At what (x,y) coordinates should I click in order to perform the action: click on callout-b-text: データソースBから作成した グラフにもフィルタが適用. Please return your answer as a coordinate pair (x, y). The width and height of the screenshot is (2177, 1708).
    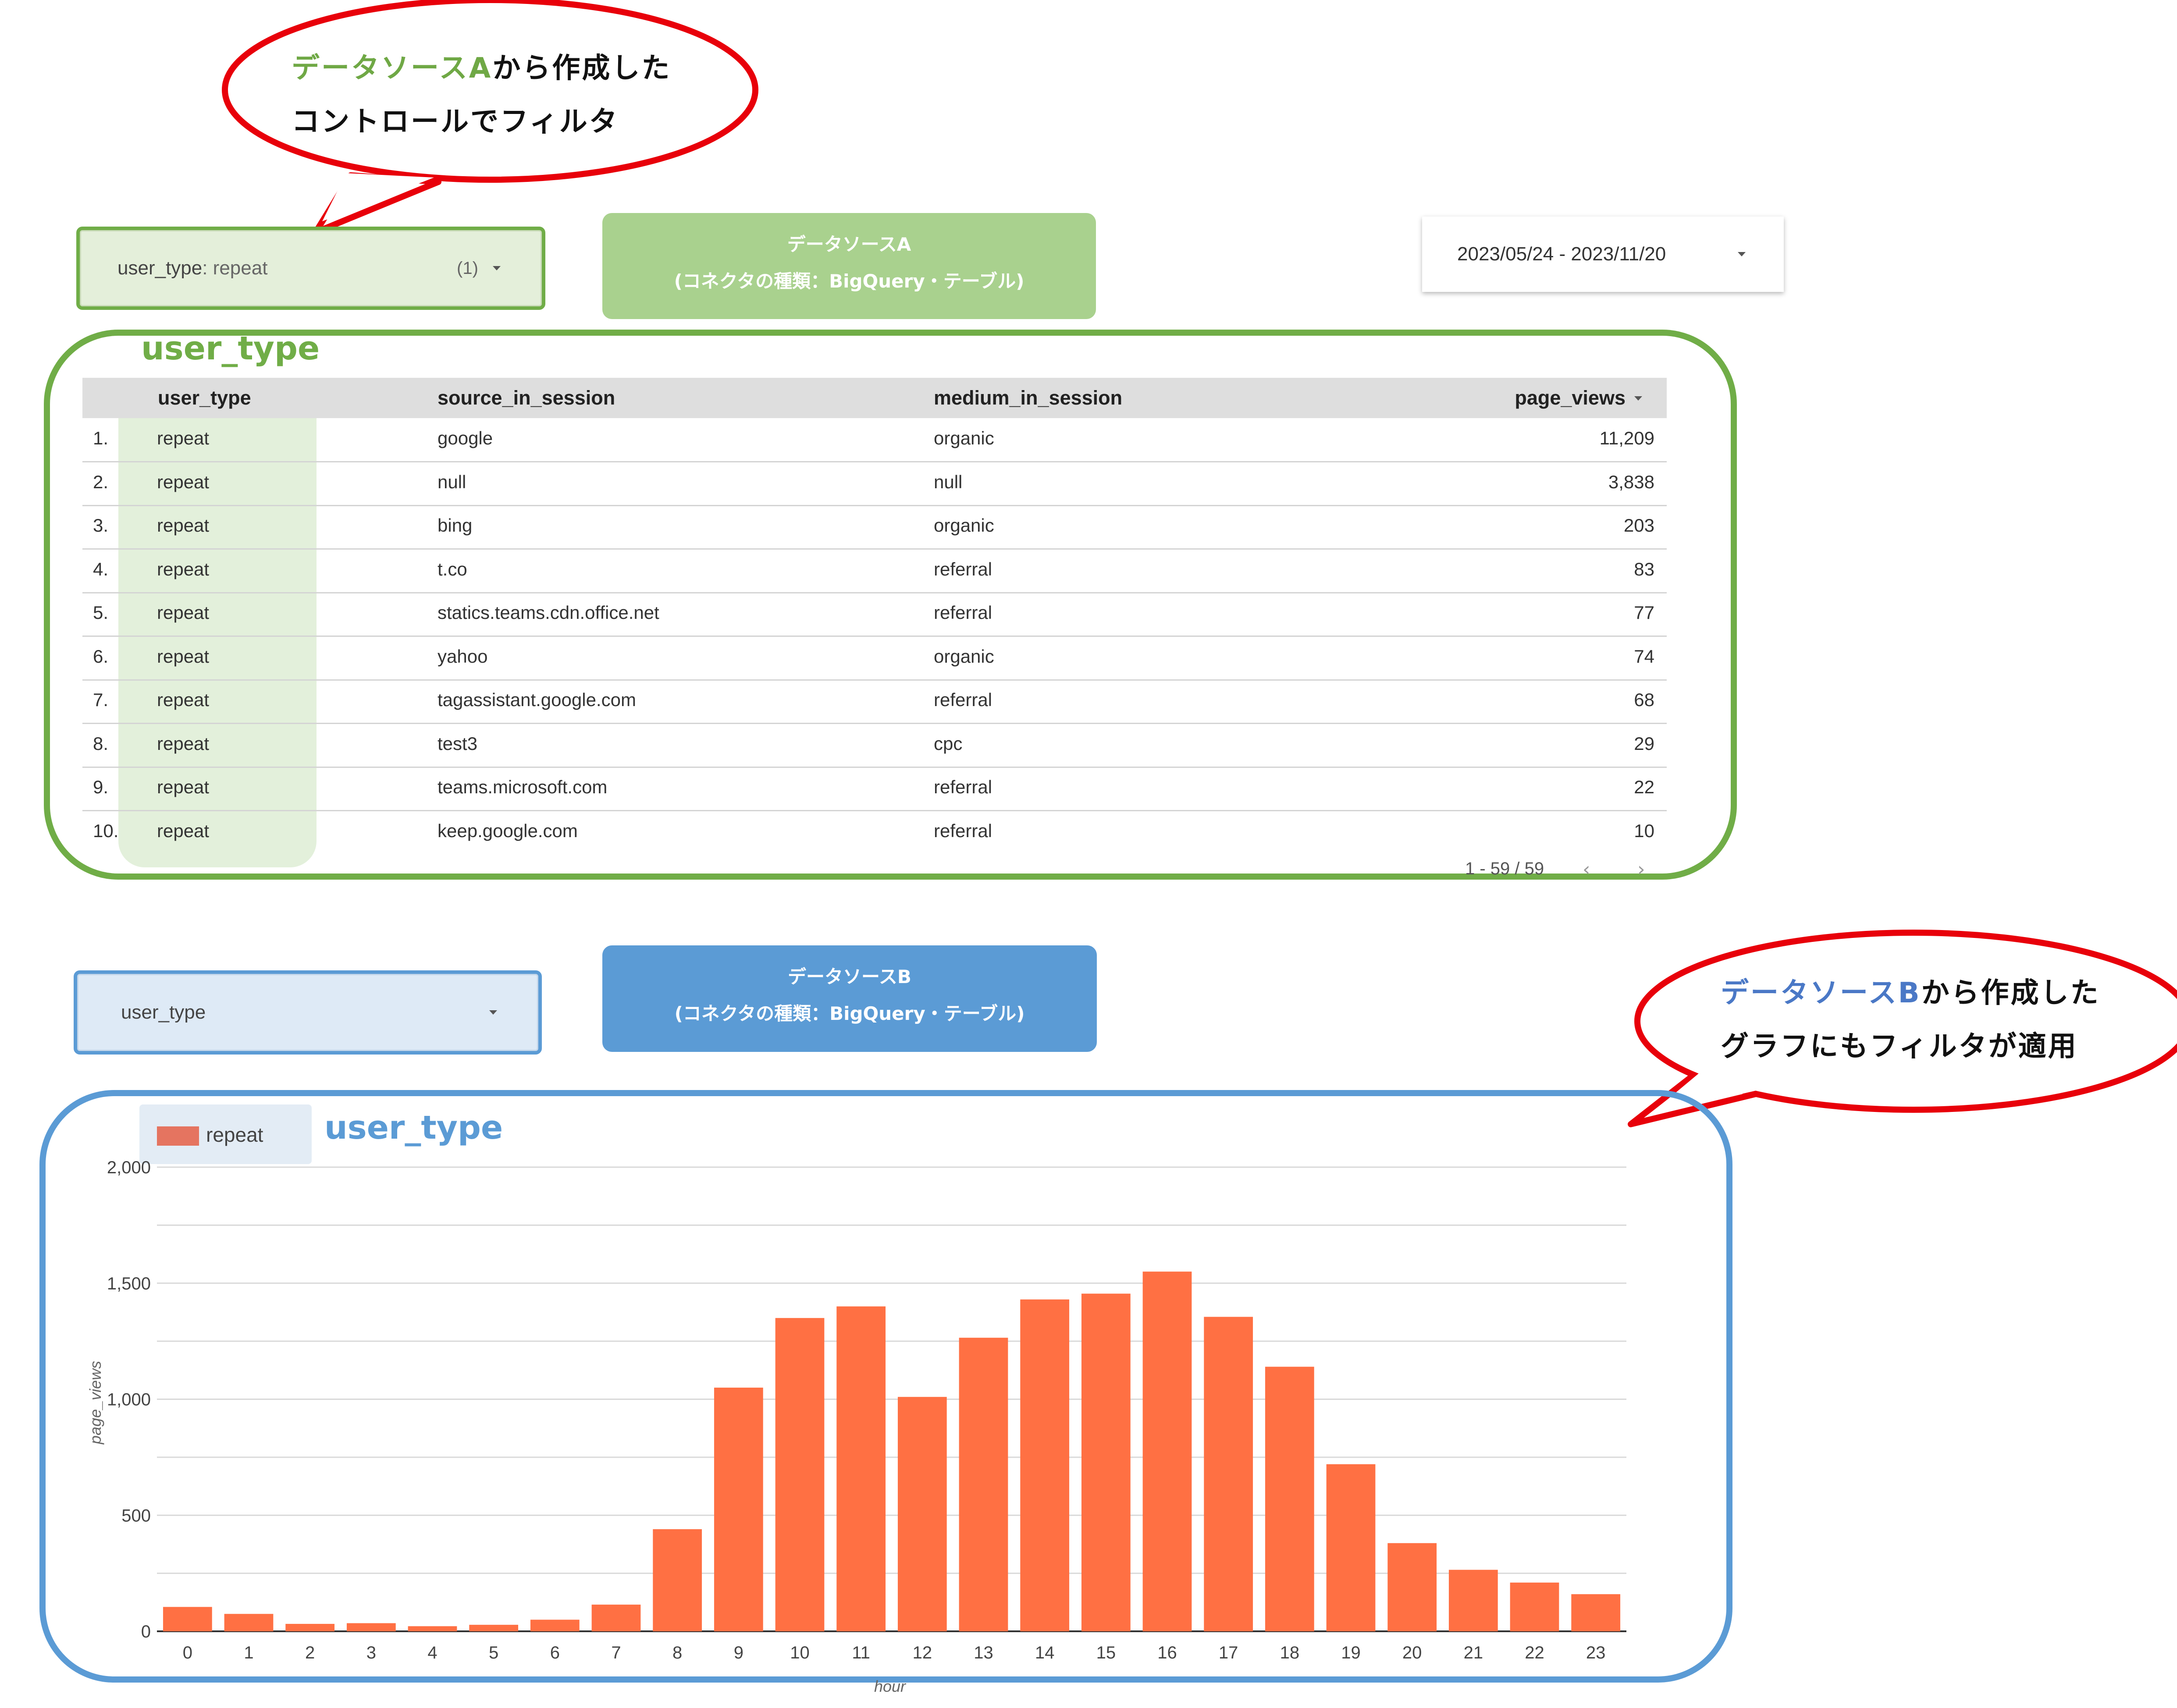
    Looking at the image, I should click on (1910, 1019).